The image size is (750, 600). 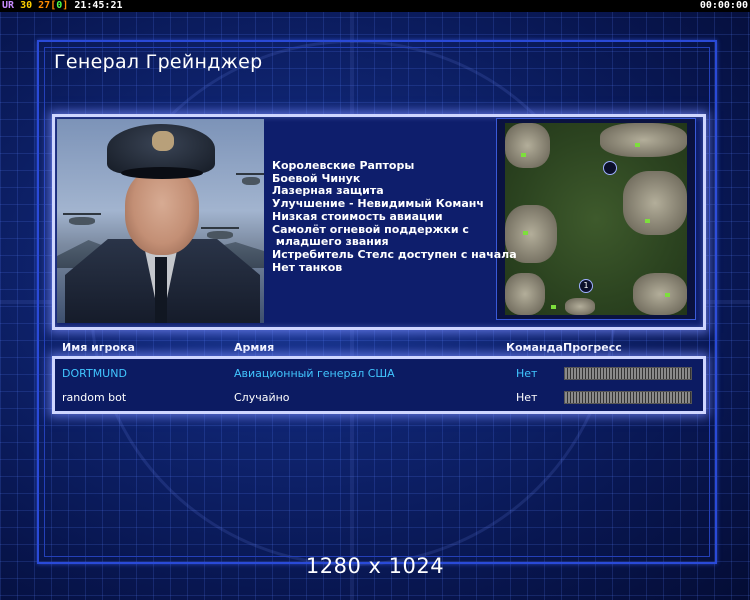 I want to click on column-header-team: Команда, so click(x=534, y=347).